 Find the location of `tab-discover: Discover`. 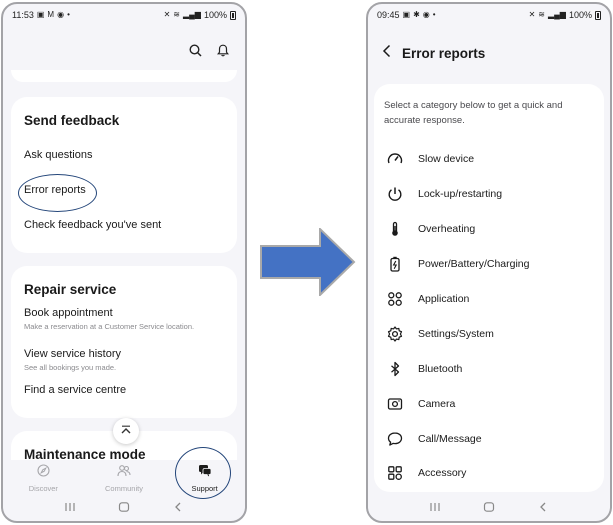

tab-discover: Discover is located at coordinates (43, 478).